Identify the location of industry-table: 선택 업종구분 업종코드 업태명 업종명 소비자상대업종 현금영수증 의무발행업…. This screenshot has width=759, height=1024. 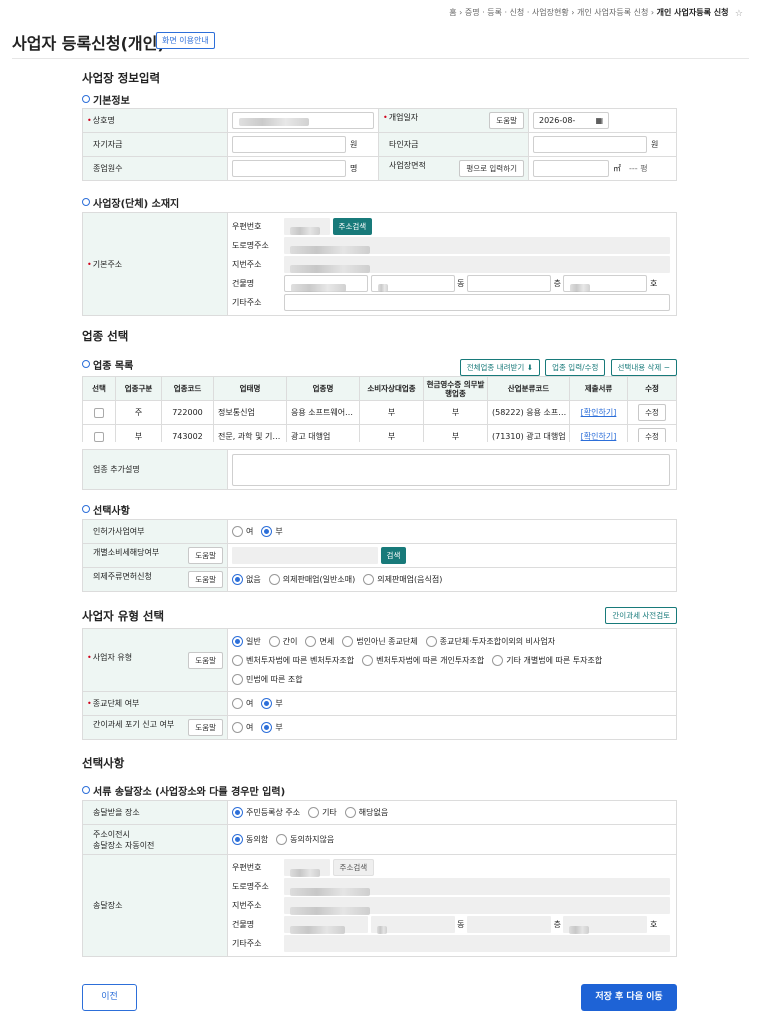
(379, 409).